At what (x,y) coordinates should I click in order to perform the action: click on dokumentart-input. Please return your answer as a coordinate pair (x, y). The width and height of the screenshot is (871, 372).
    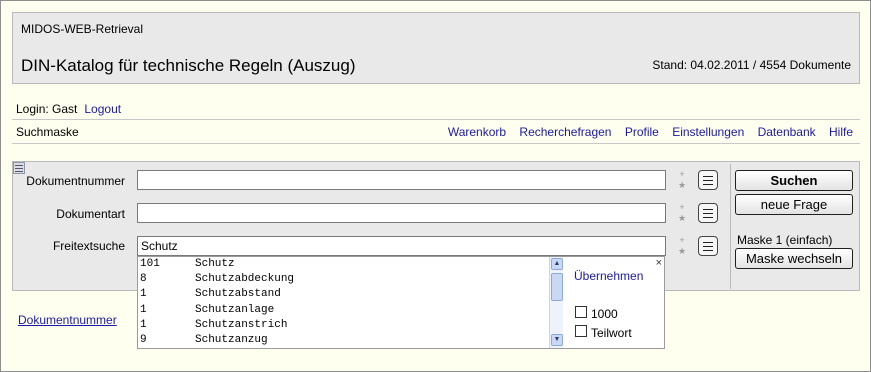
    Looking at the image, I should click on (401, 213).